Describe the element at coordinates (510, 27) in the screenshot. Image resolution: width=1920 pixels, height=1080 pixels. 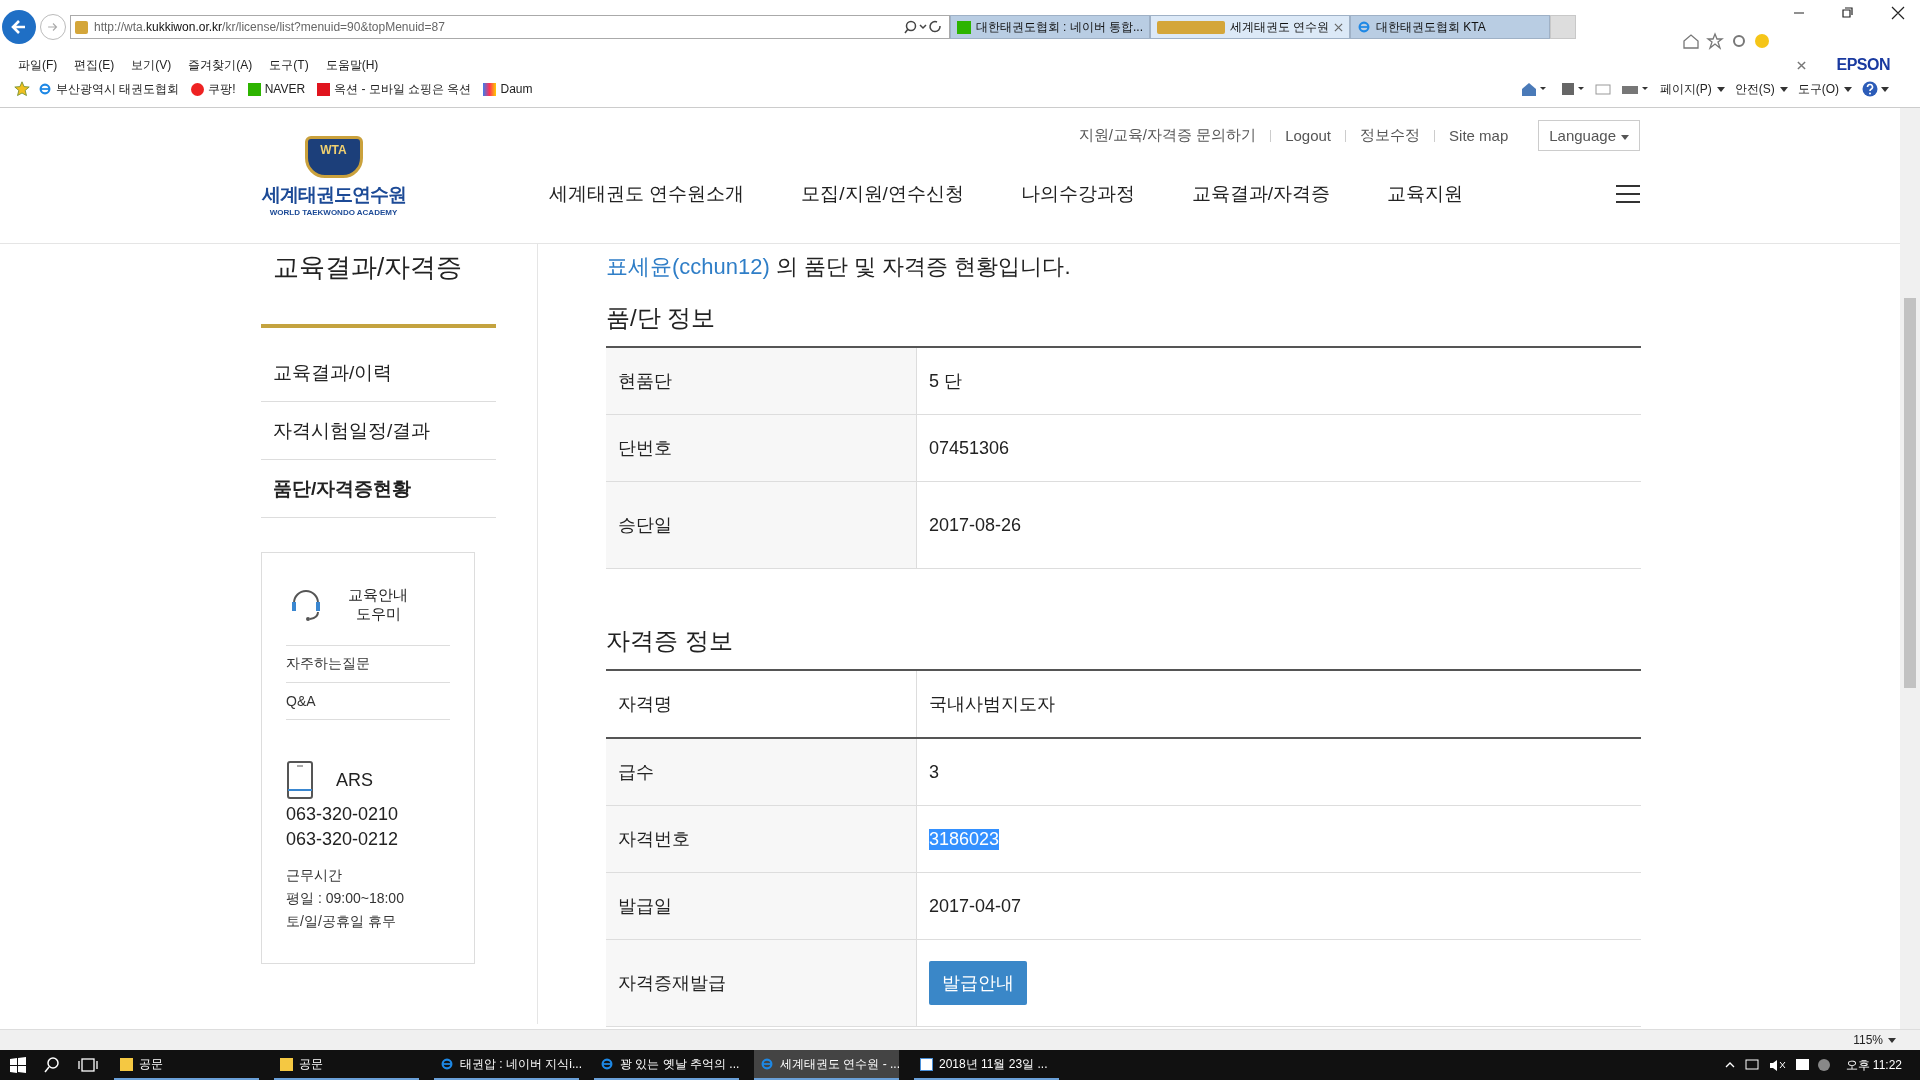
I see `address-bar: http://wta.kukkiwon.or.kr/kr/license/list?menuid=90&topMenuid=87` at that location.